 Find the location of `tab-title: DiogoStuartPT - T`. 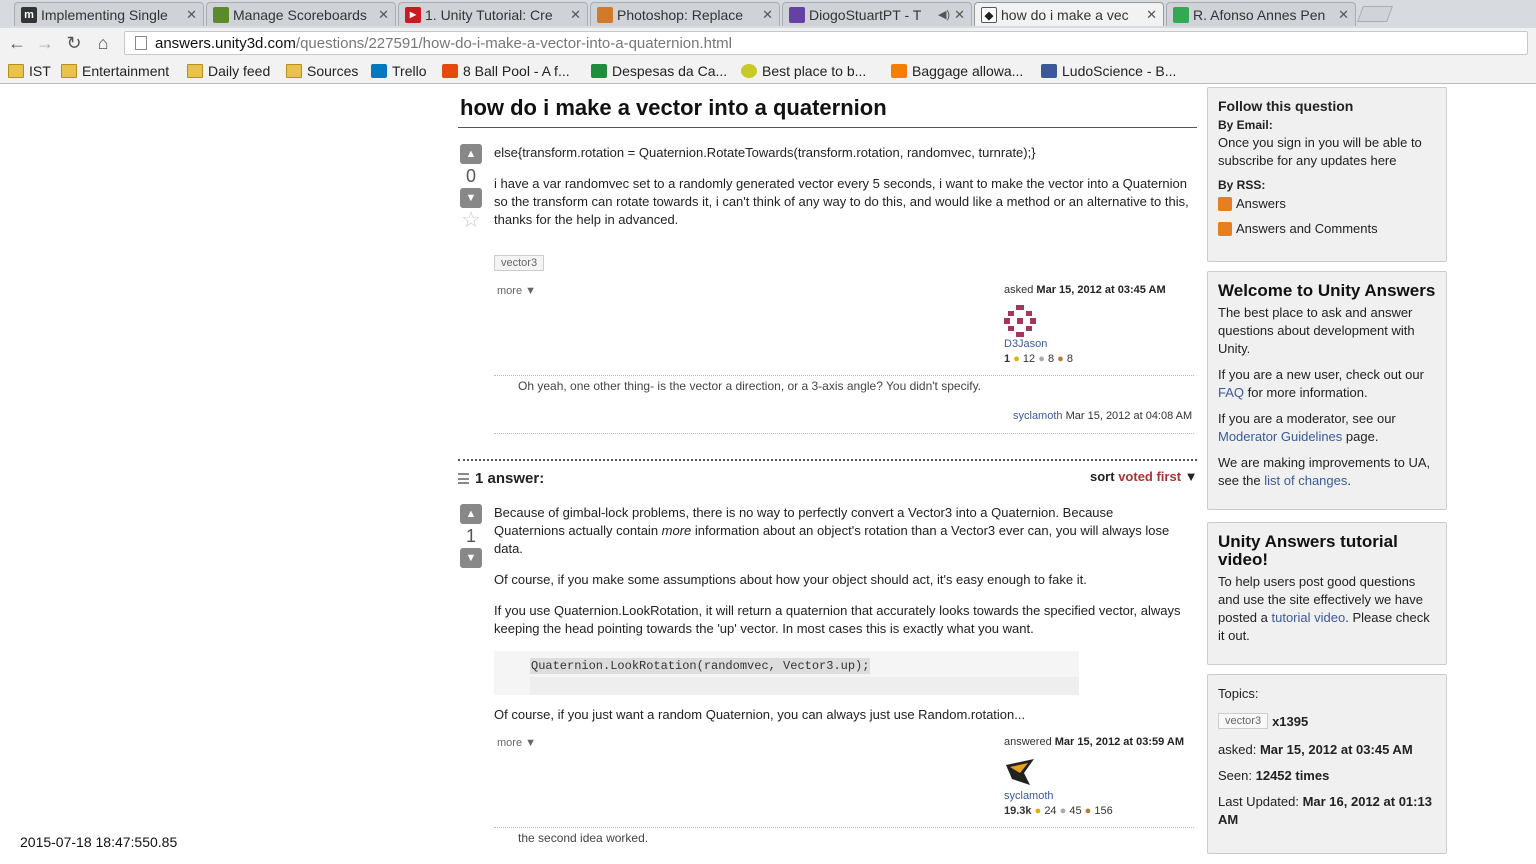

tab-title: DiogoStuartPT - T is located at coordinates (865, 14).